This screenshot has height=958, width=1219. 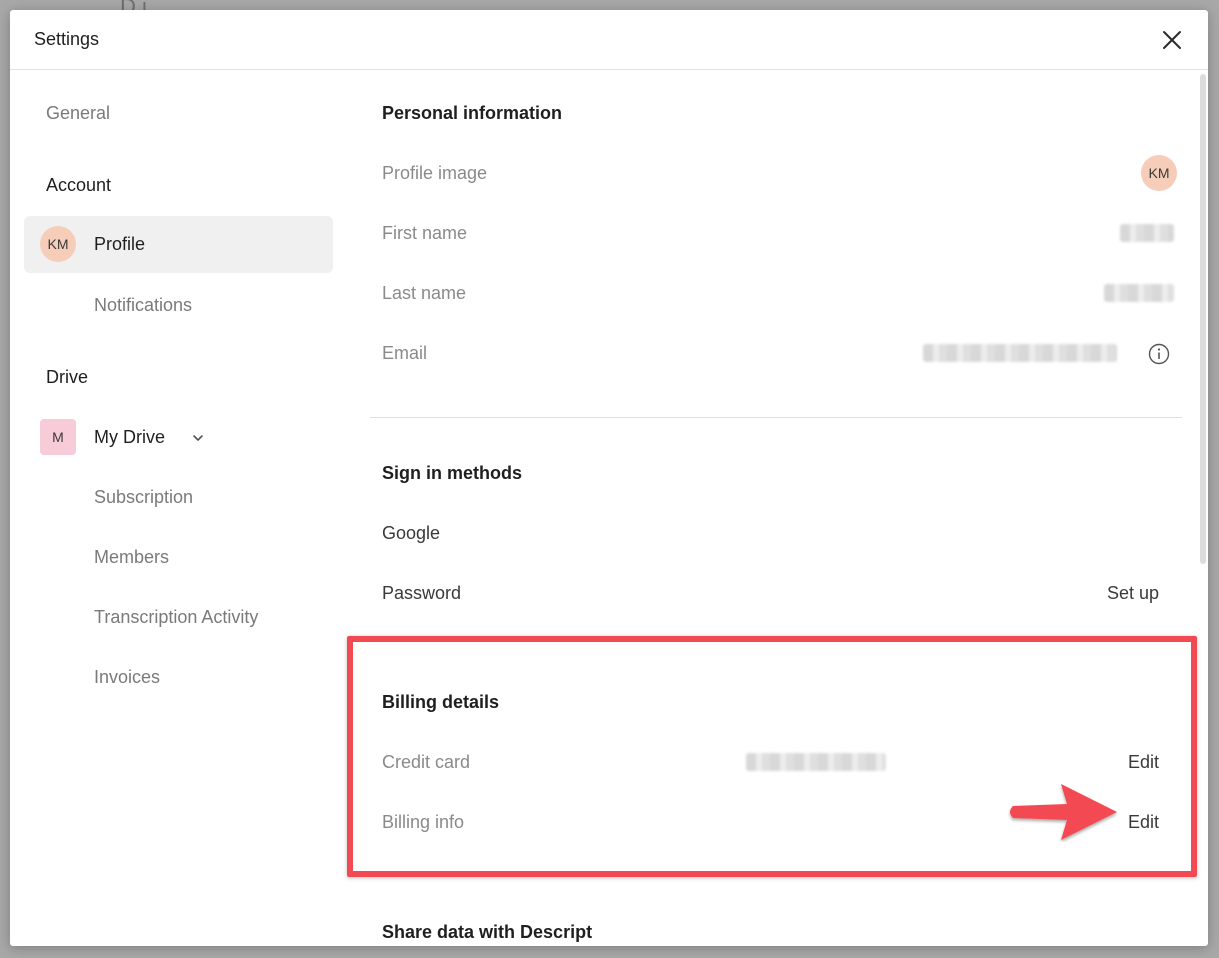 What do you see at coordinates (58, 244) in the screenshot?
I see `profile-avatar: KM` at bounding box center [58, 244].